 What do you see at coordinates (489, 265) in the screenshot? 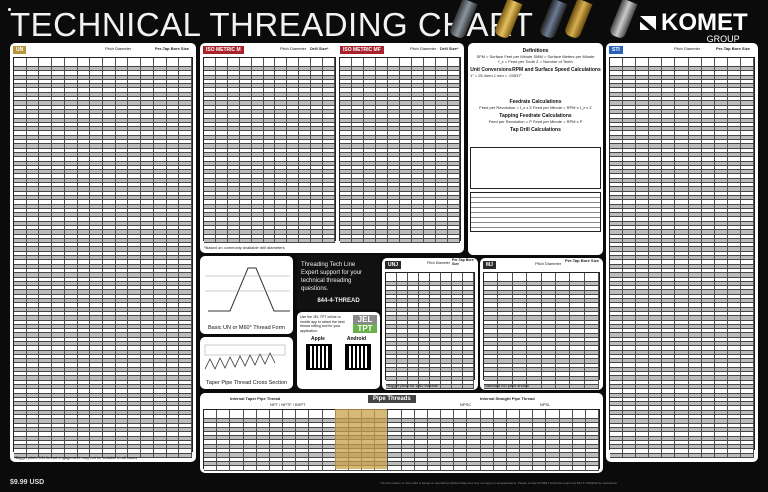
I see `mj-label: MJ` at bounding box center [489, 265].